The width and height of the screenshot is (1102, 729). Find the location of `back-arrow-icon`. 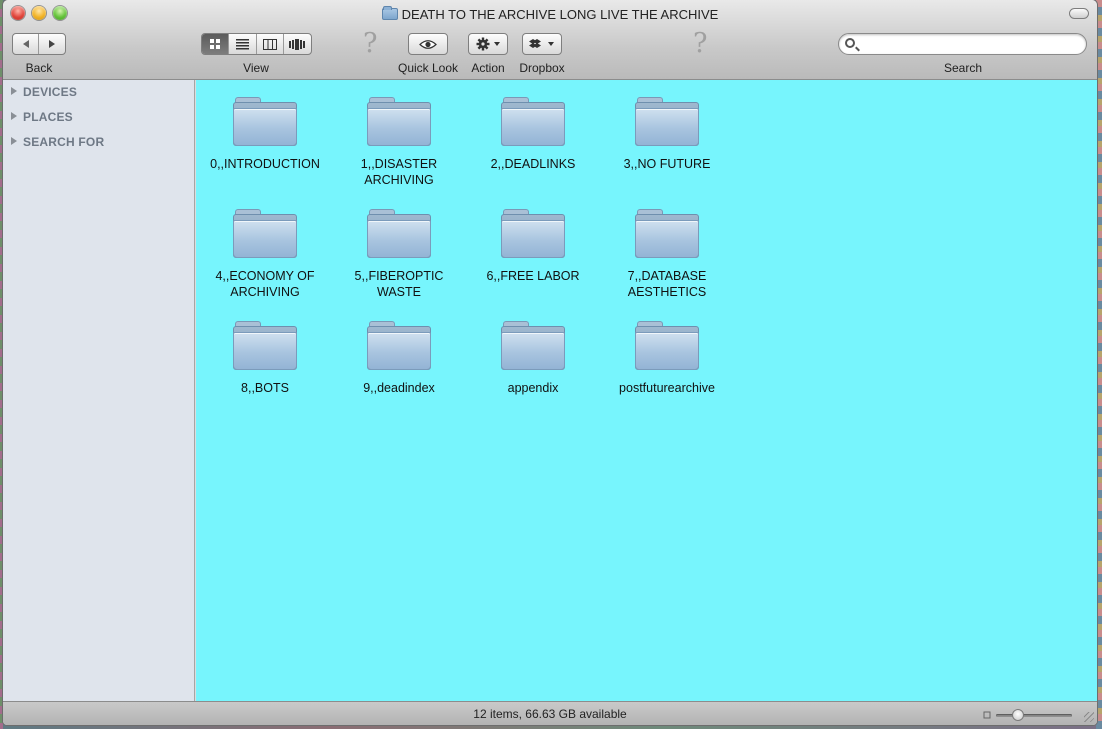

back-arrow-icon is located at coordinates (25, 44).